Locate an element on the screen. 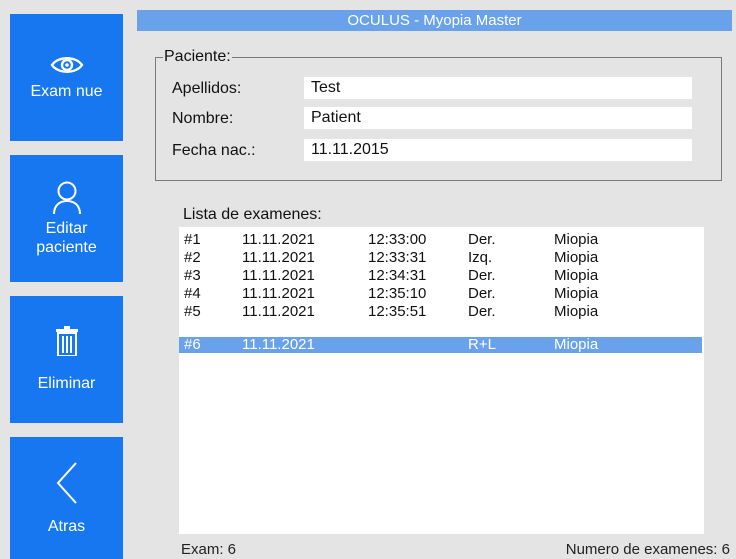  exam-list-title: Lista de examenes: is located at coordinates (252, 214).